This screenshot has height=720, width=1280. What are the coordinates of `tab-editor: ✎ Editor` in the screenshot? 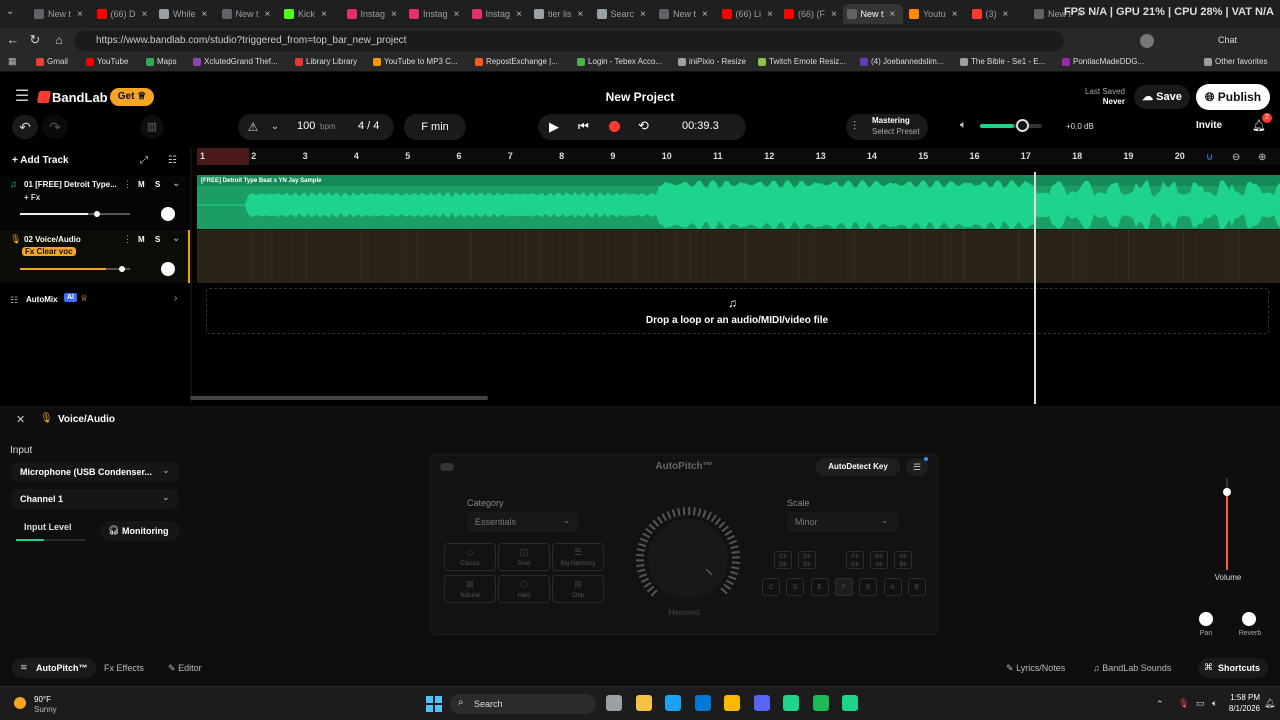 It's located at (185, 668).